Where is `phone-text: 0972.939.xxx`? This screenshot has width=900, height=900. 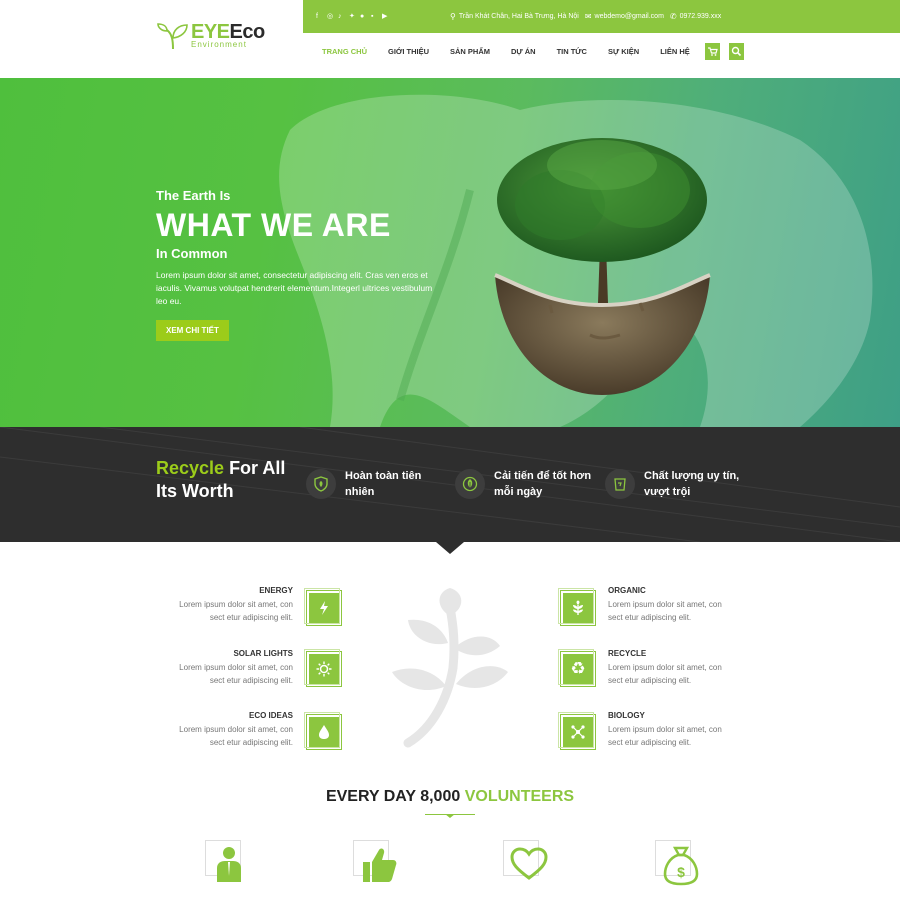
phone-text: 0972.939.xxx is located at coordinates (701, 16).